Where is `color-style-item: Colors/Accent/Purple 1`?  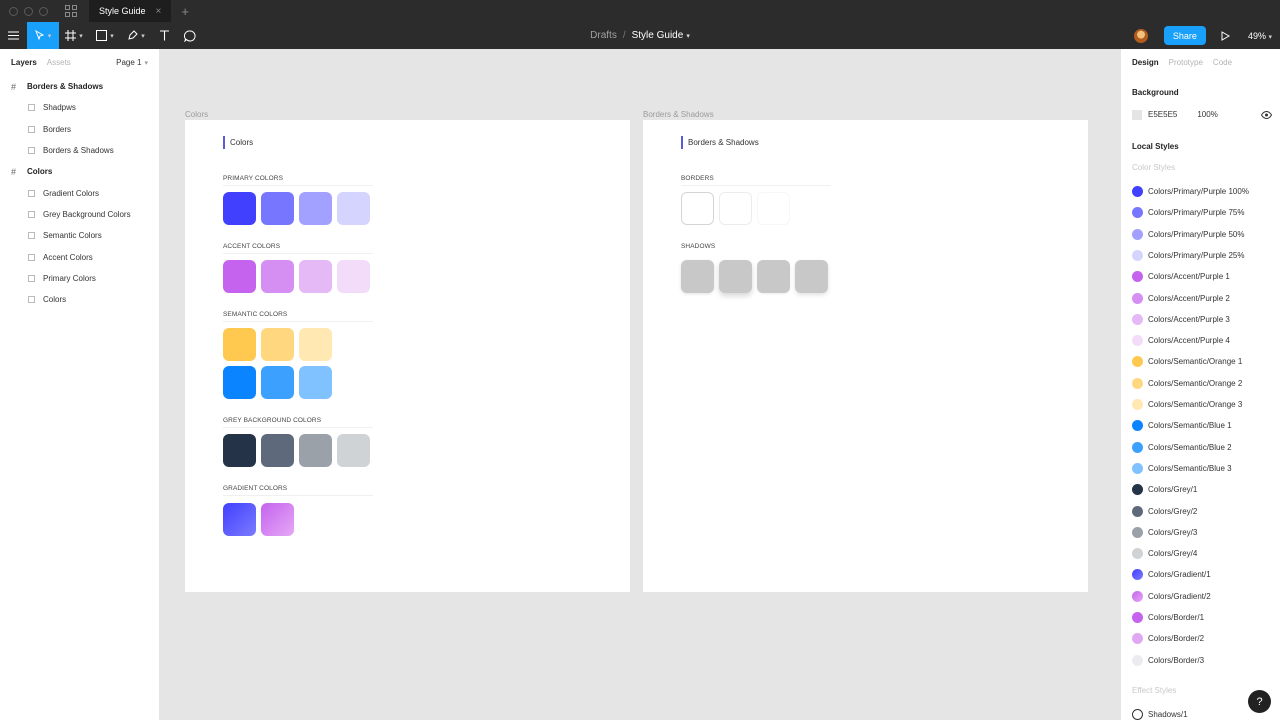
color-style-item: Colors/Accent/Purple 1 is located at coordinates (1181, 276).